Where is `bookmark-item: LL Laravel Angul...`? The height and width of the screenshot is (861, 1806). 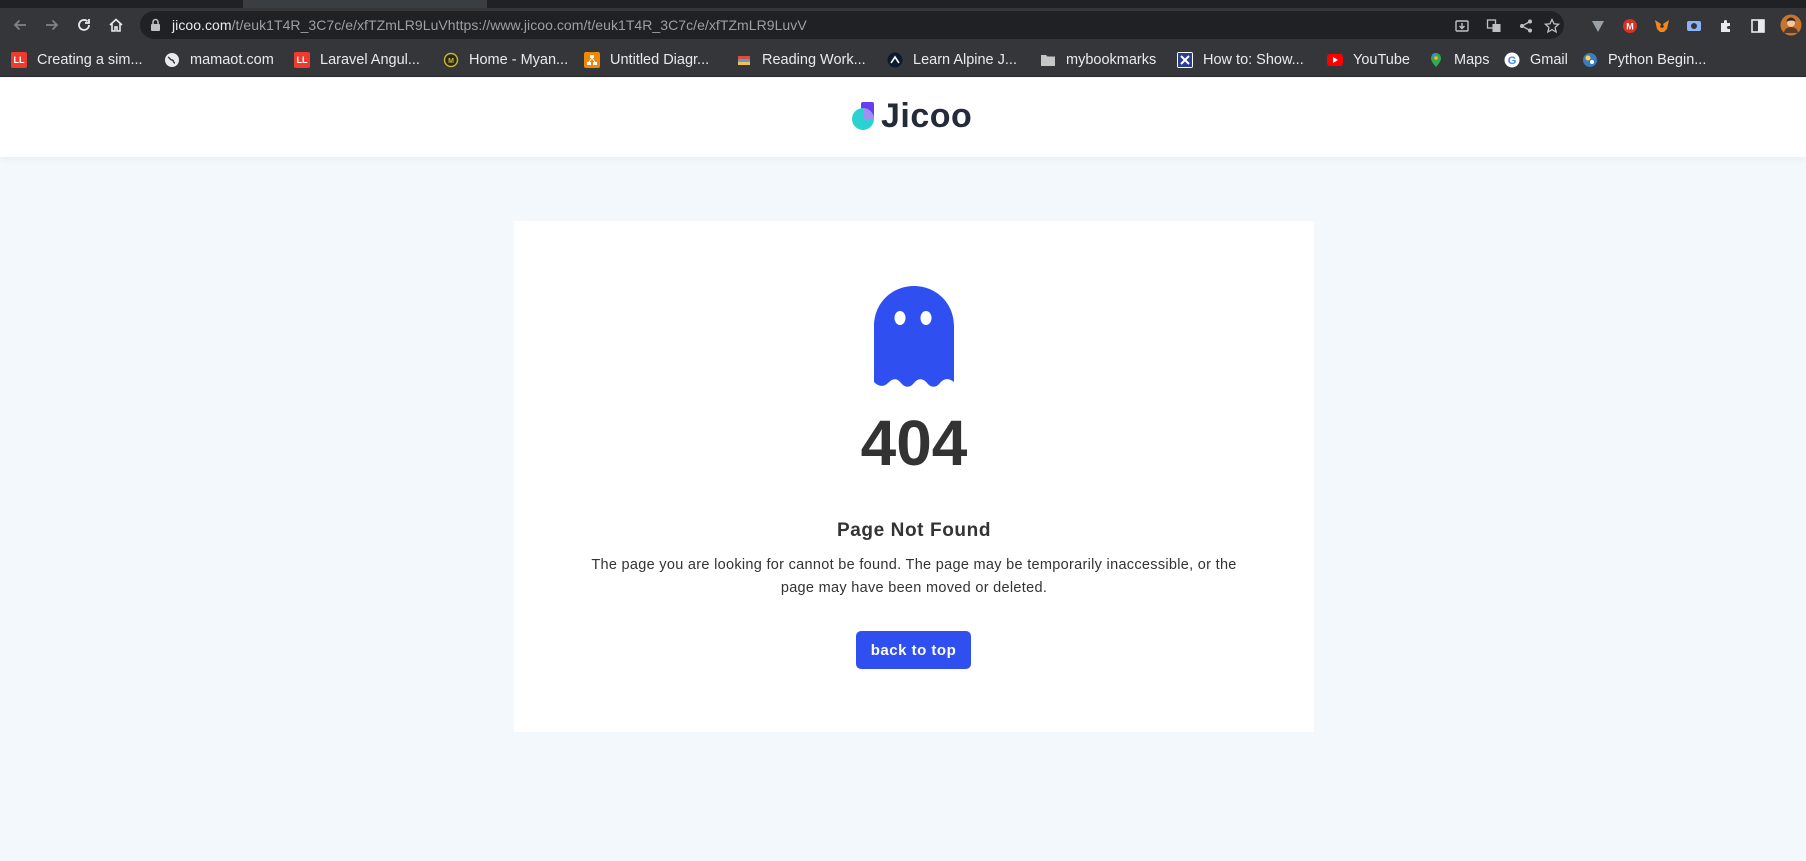 bookmark-item: LL Laravel Angul... is located at coordinates (357, 60).